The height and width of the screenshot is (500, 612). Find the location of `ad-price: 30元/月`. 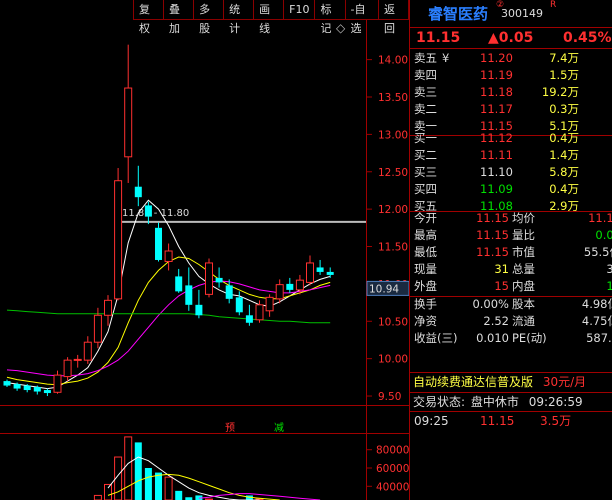

ad-price: 30元/月 is located at coordinates (564, 382).